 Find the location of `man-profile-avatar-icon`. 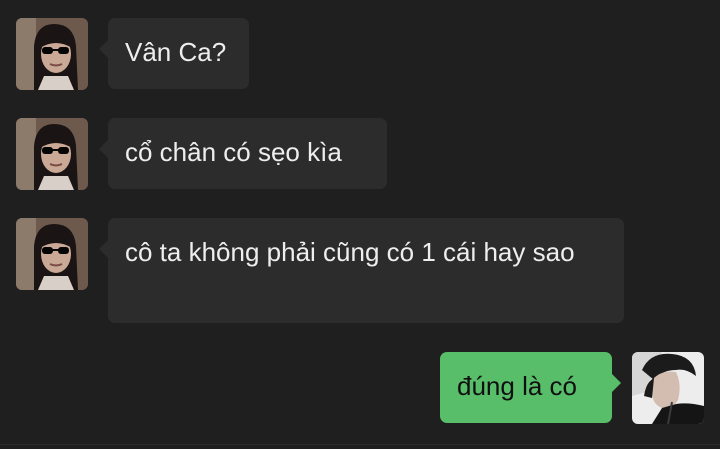

man-profile-avatar-icon is located at coordinates (668, 388).